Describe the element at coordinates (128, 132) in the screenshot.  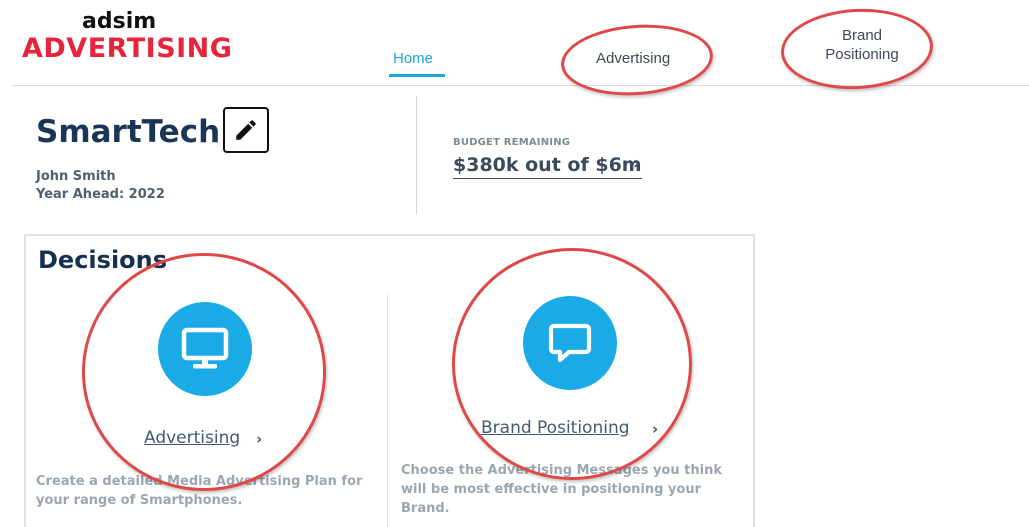
I see `company-name: SmartTech` at that location.